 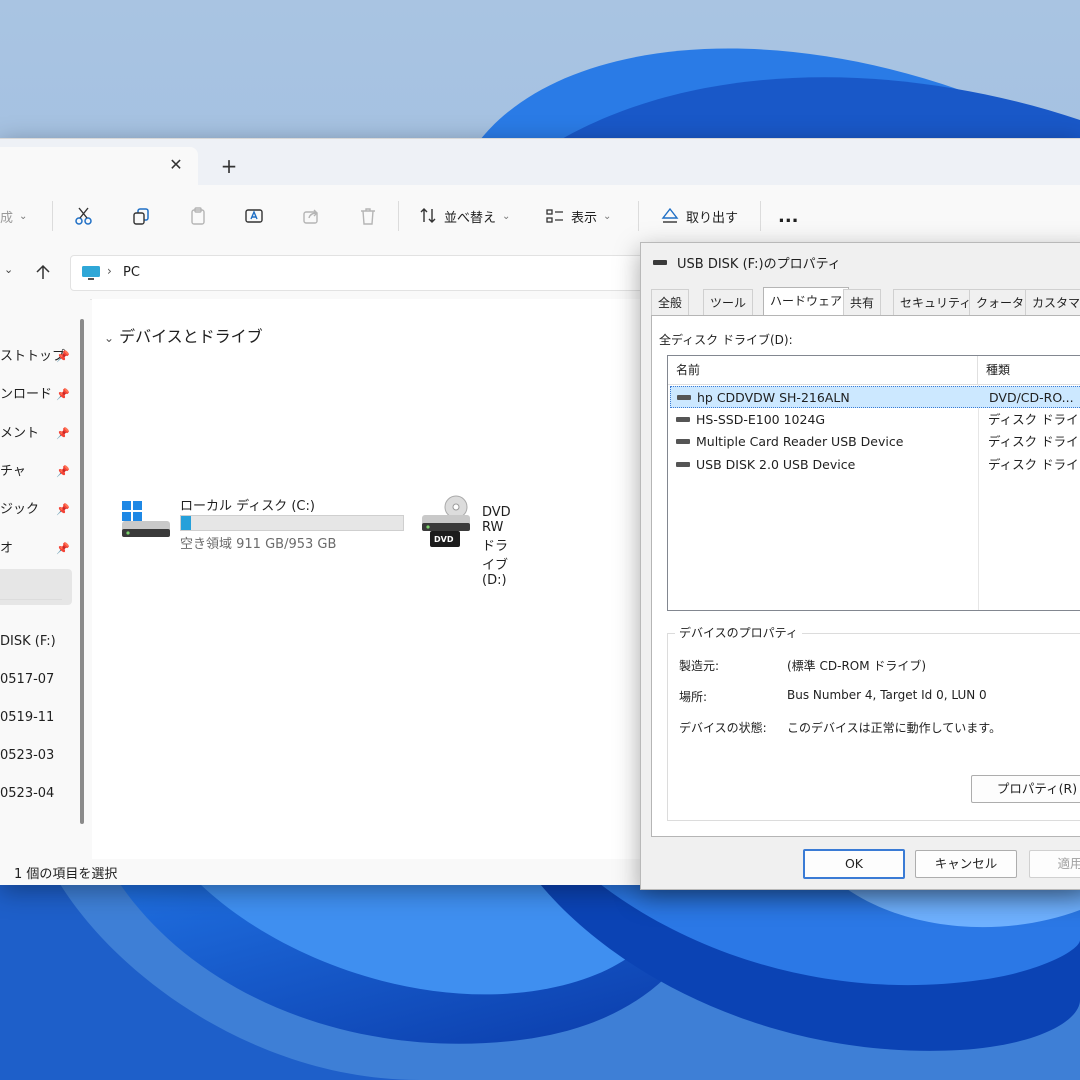 What do you see at coordinates (761, 419) in the screenshot?
I see `device-name: HS-SSD-E100 1024G` at bounding box center [761, 419].